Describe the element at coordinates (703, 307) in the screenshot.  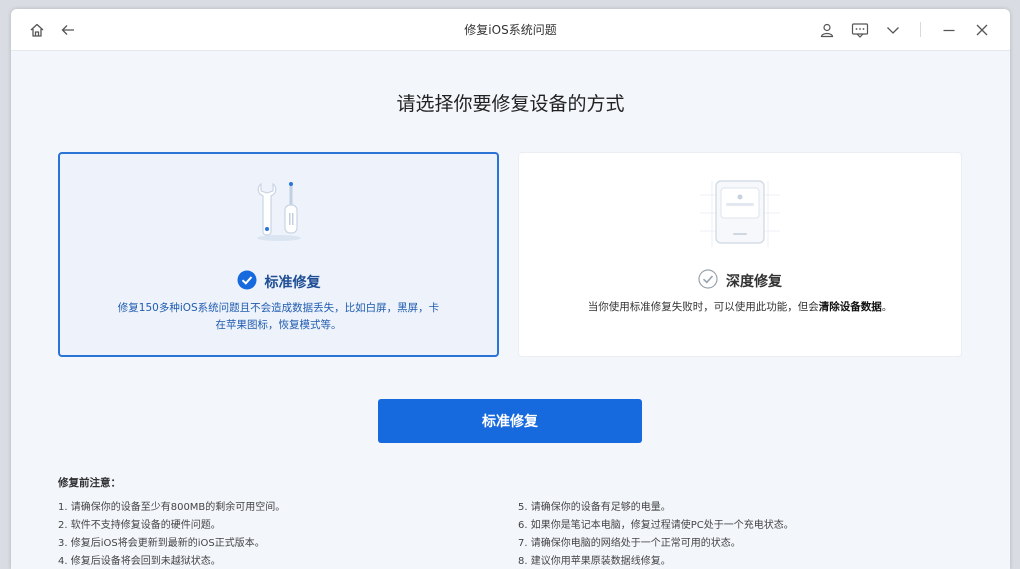
I see `deep-repair-desc-prefix: 当你使用标准修复失败时，可以使用此功能，但会` at that location.